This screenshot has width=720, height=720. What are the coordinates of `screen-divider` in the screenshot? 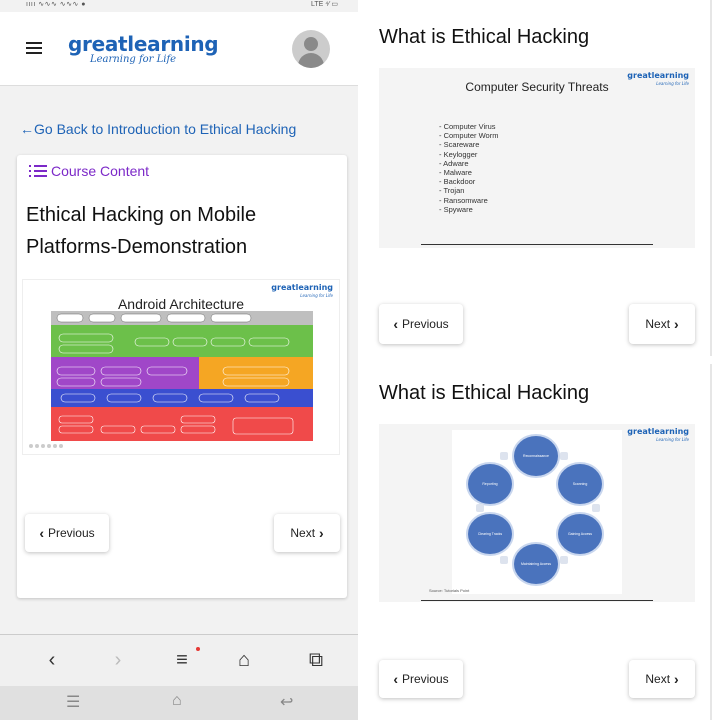 It's located at (364, 360).